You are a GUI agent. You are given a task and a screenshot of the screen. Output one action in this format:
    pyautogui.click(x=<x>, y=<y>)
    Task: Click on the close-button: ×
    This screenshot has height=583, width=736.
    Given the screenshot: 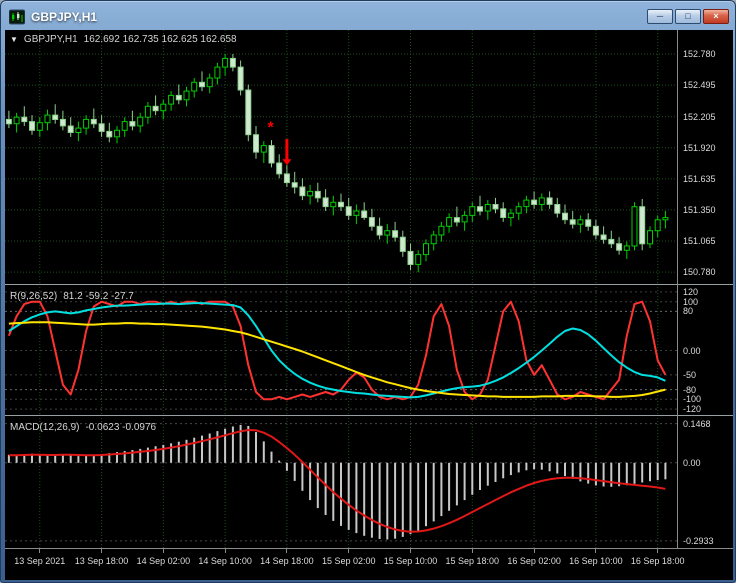 What is the action you would take?
    pyautogui.click(x=716, y=16)
    